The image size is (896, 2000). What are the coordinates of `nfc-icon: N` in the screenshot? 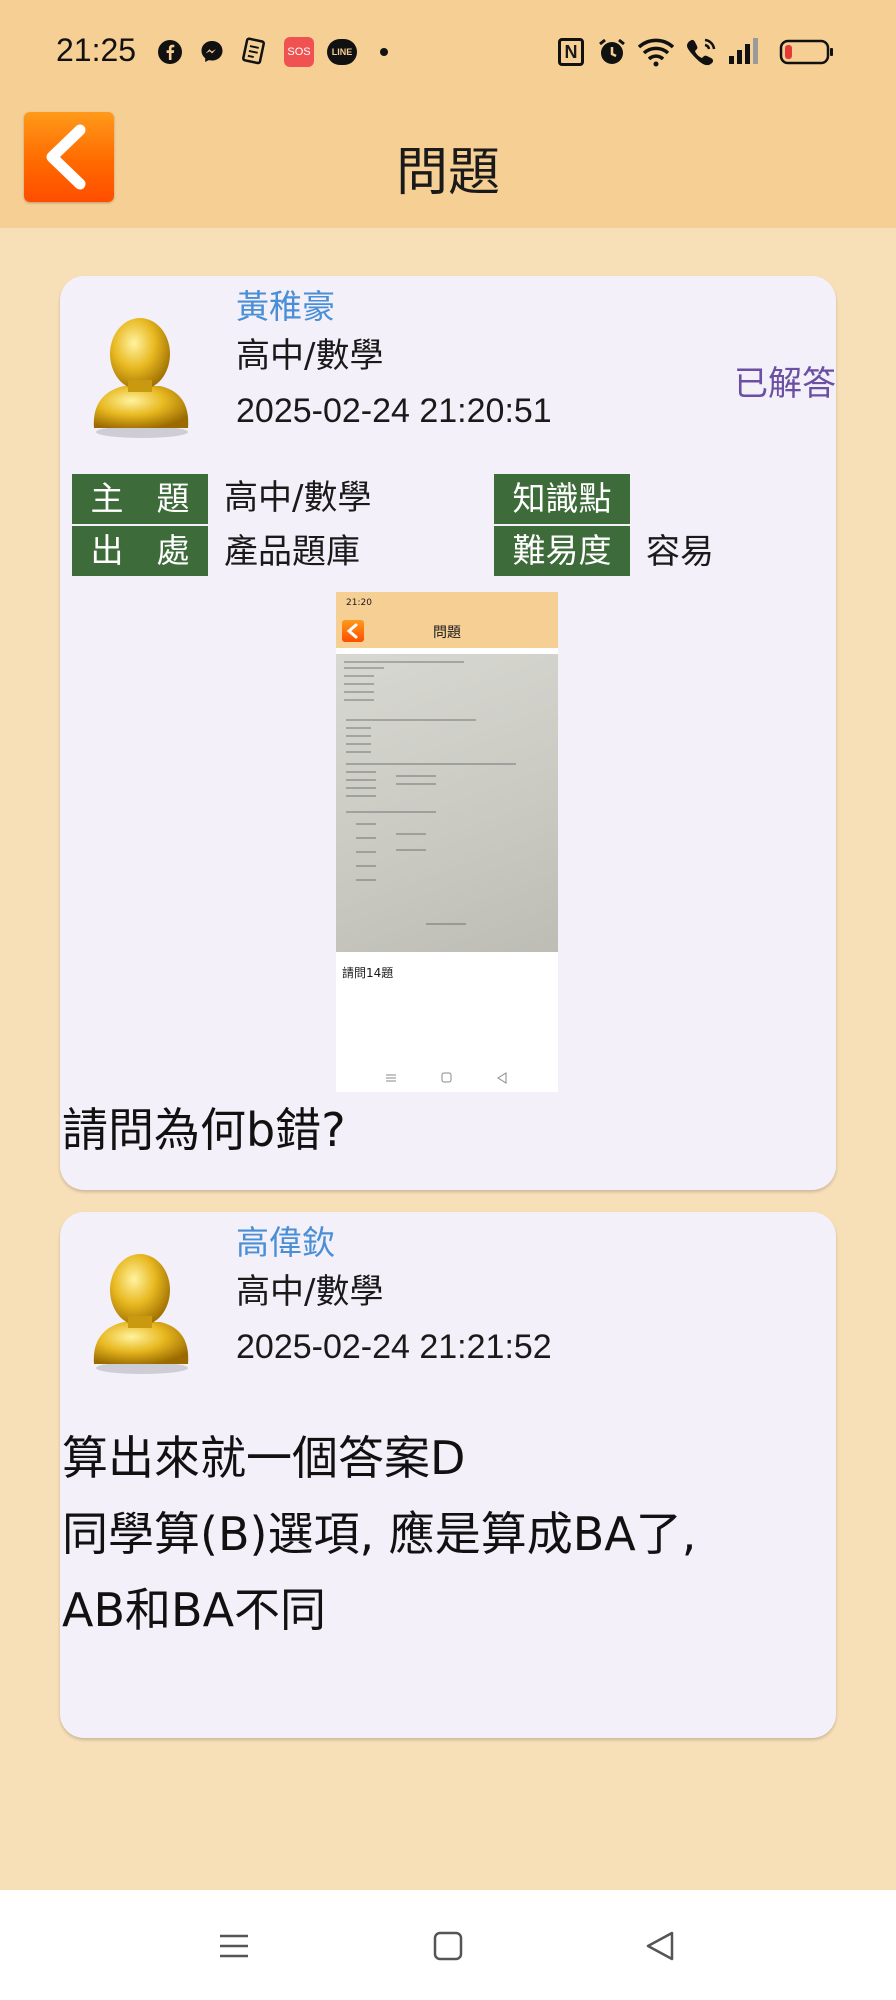 It's located at (571, 52).